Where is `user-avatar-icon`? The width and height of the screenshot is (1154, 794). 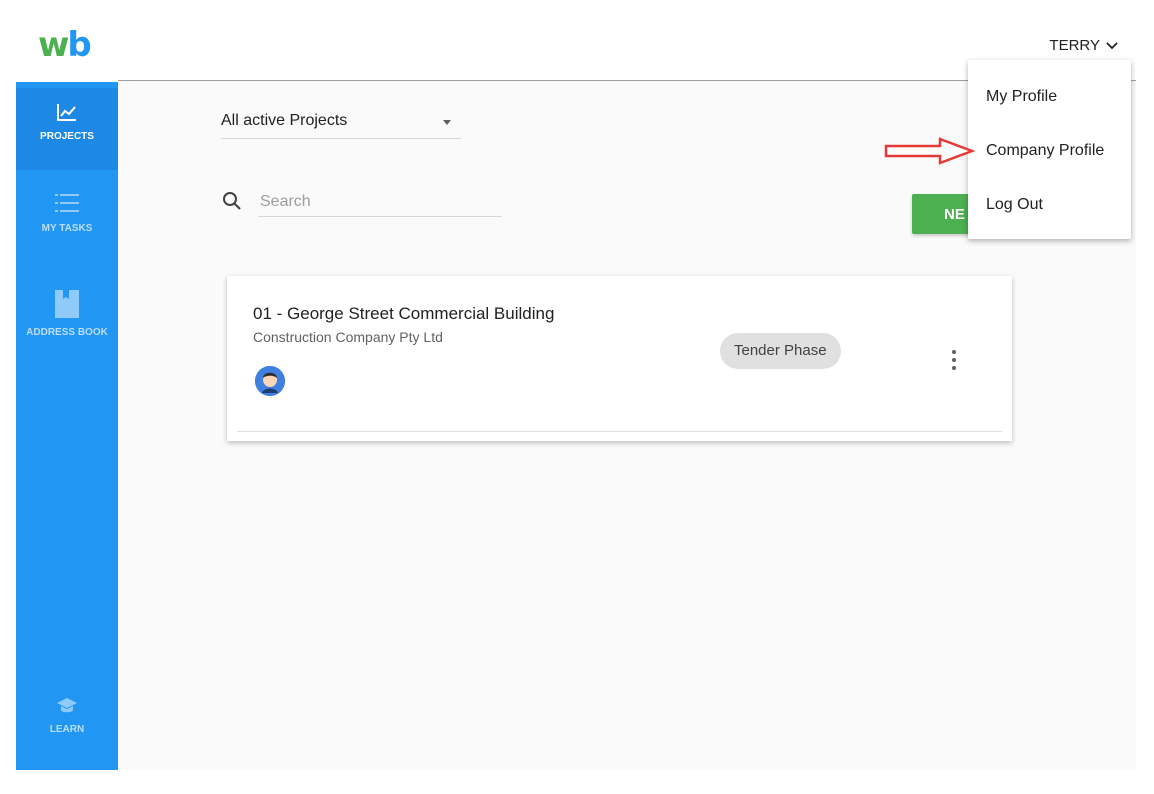 user-avatar-icon is located at coordinates (270, 381).